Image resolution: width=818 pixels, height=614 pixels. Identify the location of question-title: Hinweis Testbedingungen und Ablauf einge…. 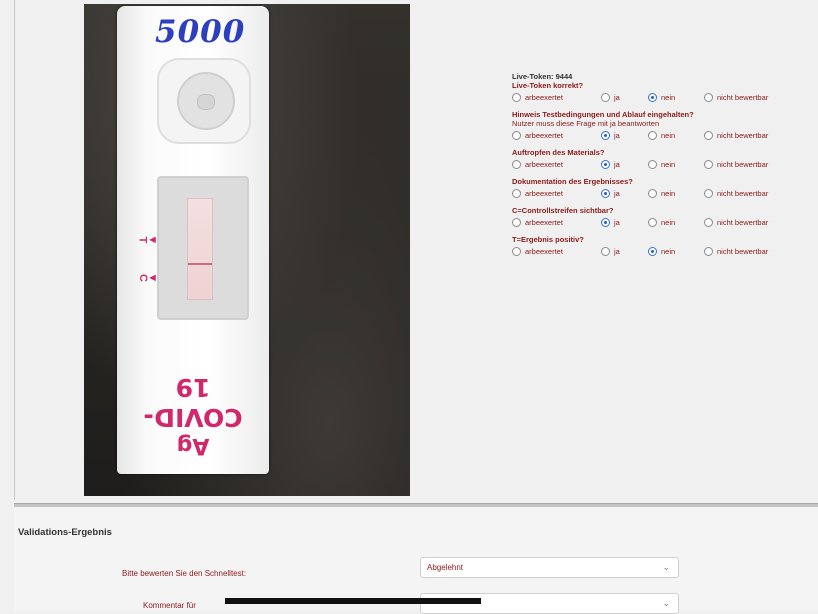
(603, 114).